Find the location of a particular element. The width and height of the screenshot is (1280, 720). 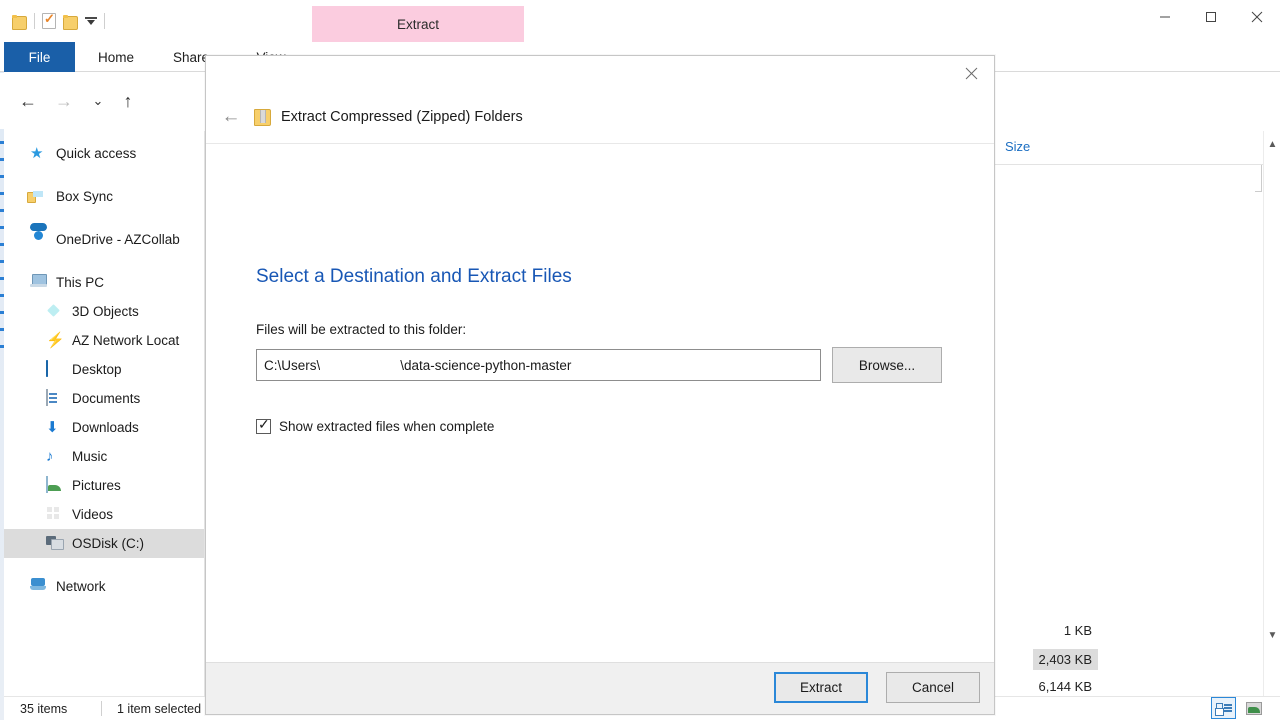

sidebar-item-documents: Documents is located at coordinates (104, 398).